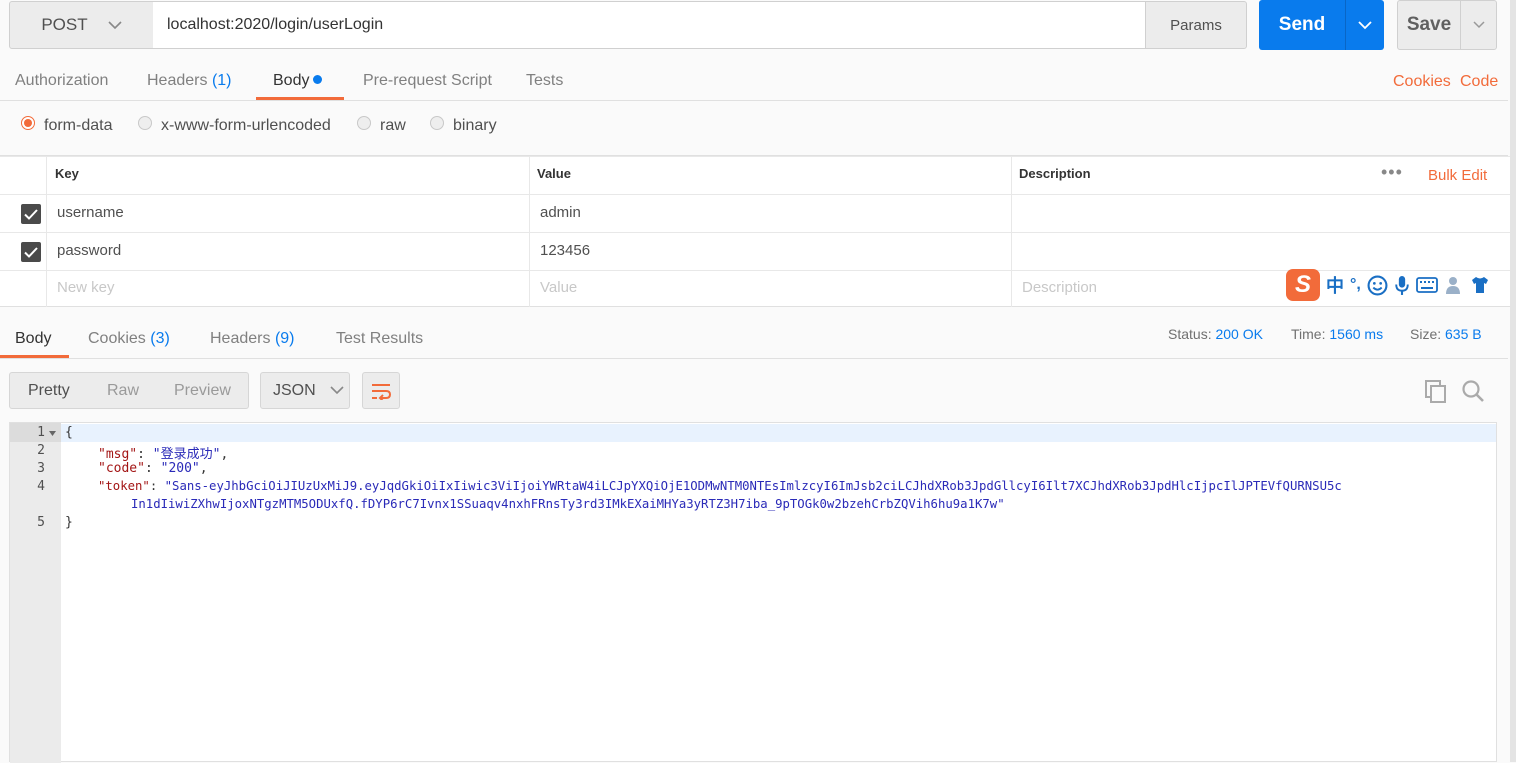 This screenshot has width=1516, height=763. Describe the element at coordinates (90, 212) in the screenshot. I see `row-key-cell: username` at that location.